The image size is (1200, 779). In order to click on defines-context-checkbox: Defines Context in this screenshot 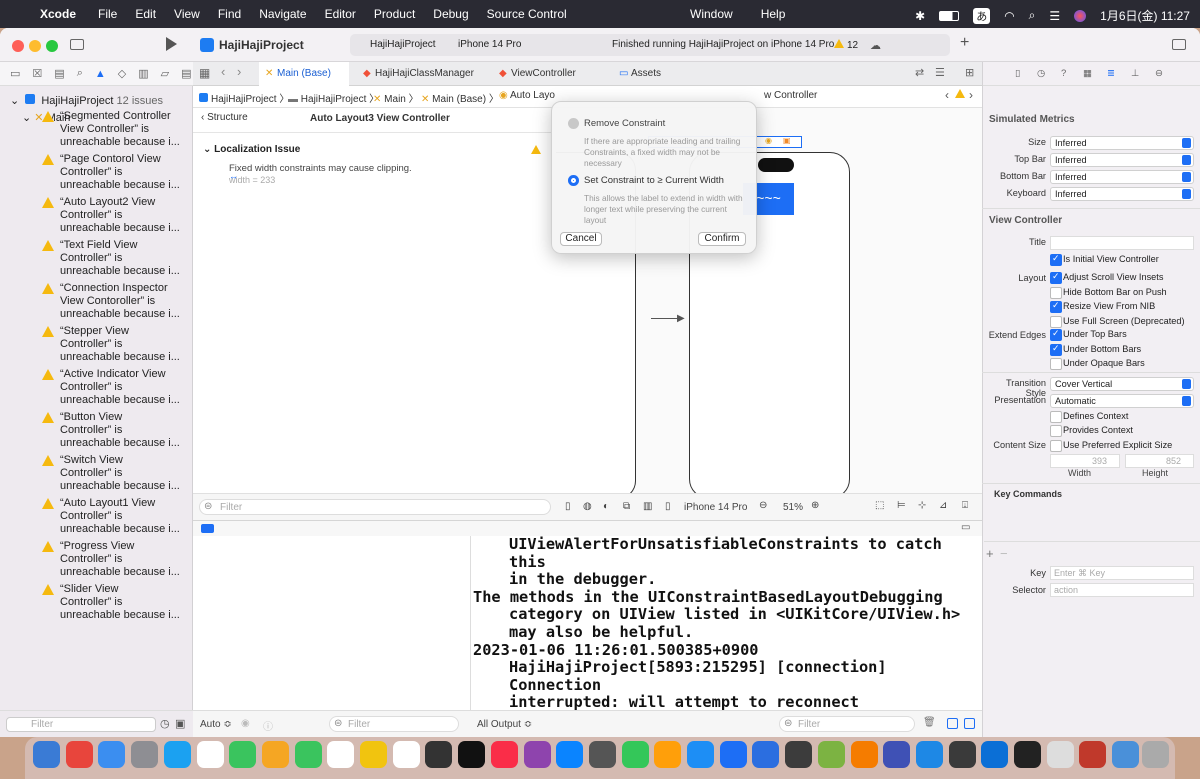, I will do `click(1089, 416)`.